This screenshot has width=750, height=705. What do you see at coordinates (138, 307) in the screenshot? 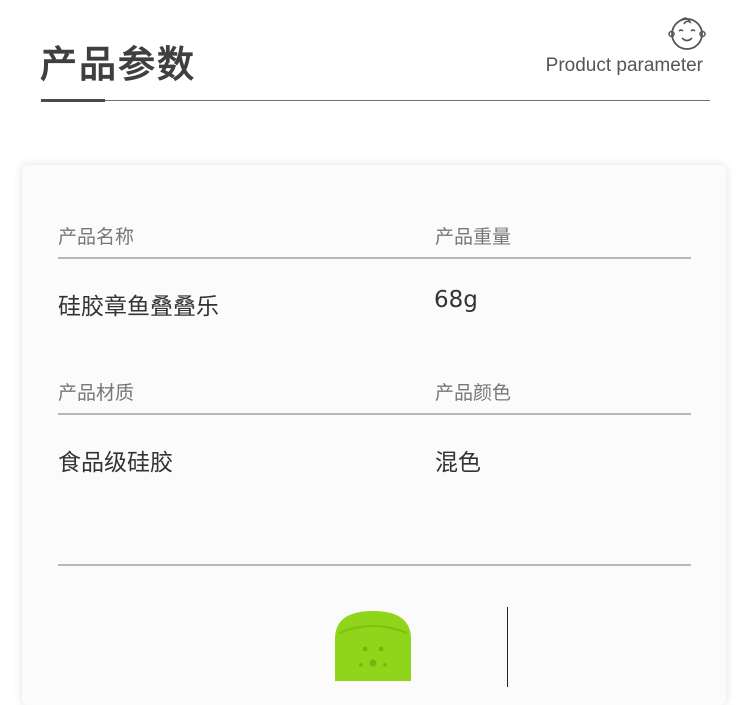
I see `product-name-value: 硅胶章鱼叠叠乐` at bounding box center [138, 307].